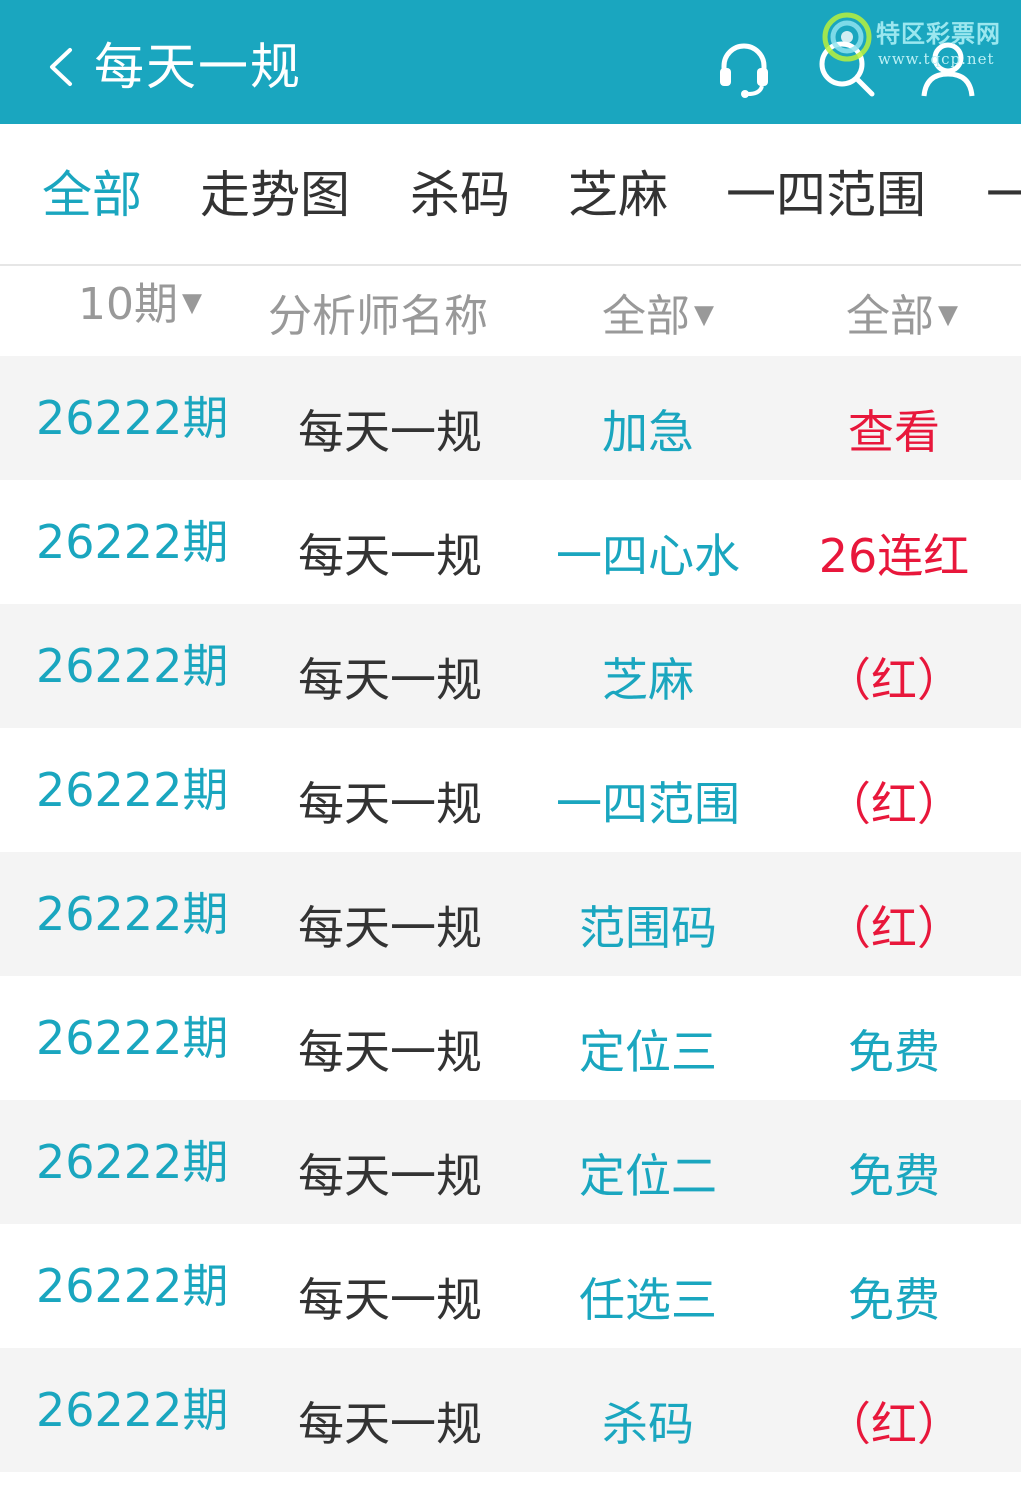 The image size is (1021, 1500). I want to click on tab-all: 全部, so click(92, 195).